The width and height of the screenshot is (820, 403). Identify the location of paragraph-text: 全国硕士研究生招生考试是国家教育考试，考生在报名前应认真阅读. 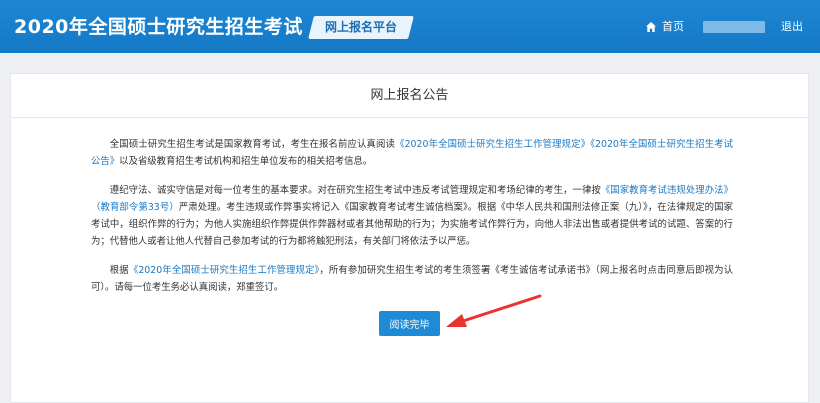
(252, 144).